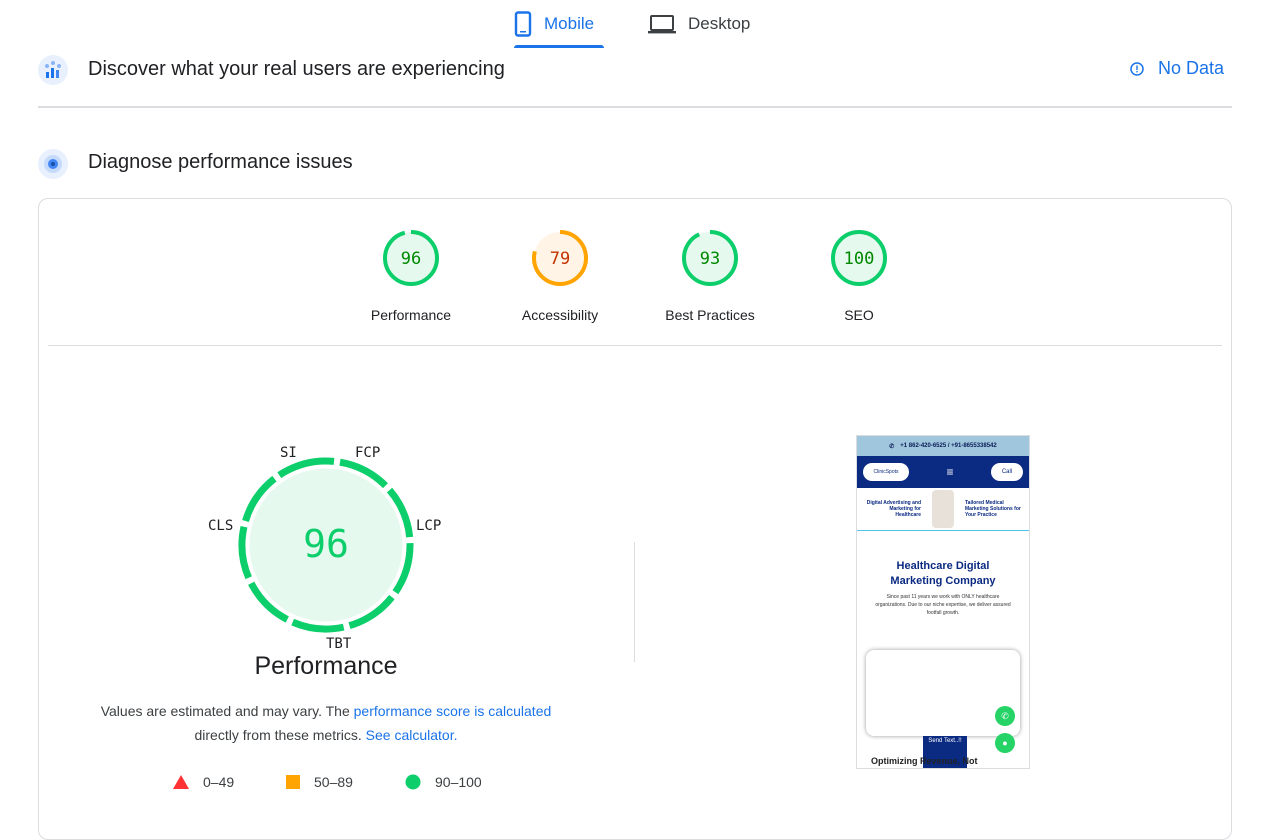  What do you see at coordinates (892, 446) in the screenshot?
I see `phone-icon: ✆` at bounding box center [892, 446].